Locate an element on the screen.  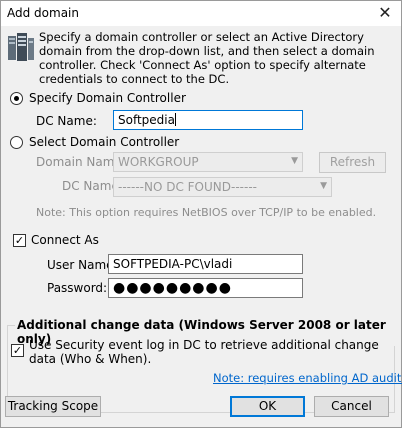
select-dc-radio is located at coordinates (16, 142).